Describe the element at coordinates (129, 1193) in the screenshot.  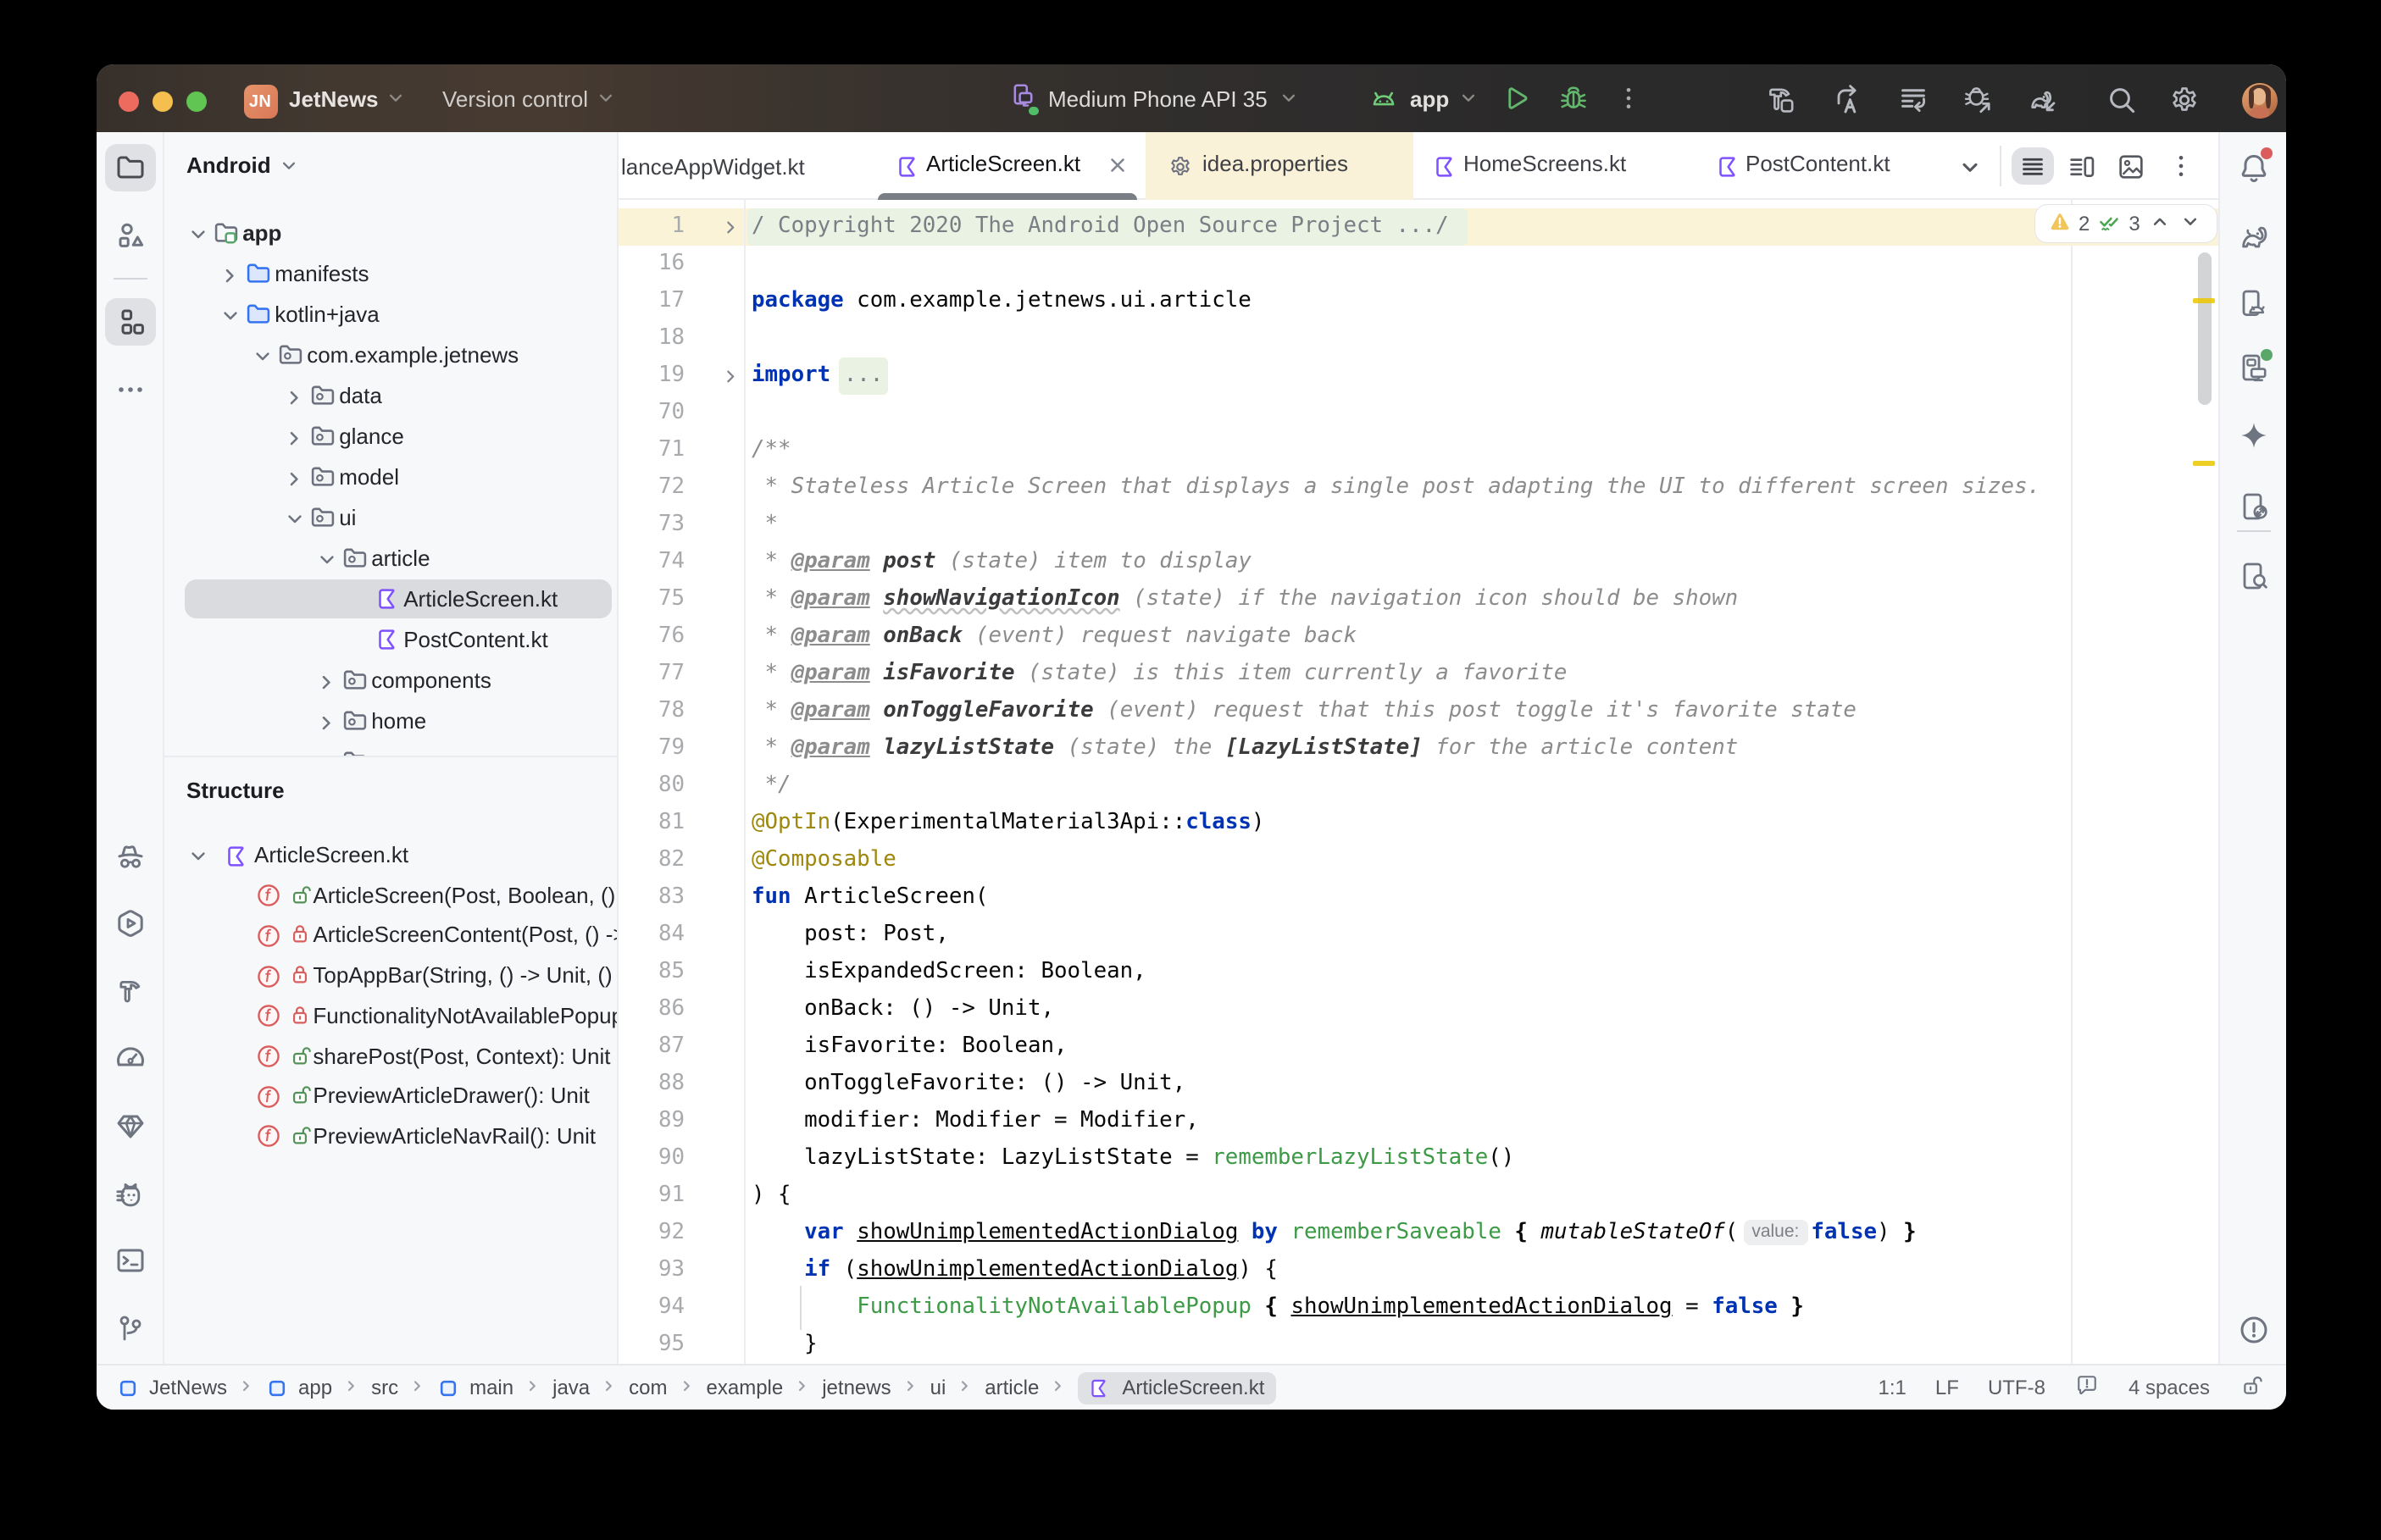
I see `logcat-tool-button` at that location.